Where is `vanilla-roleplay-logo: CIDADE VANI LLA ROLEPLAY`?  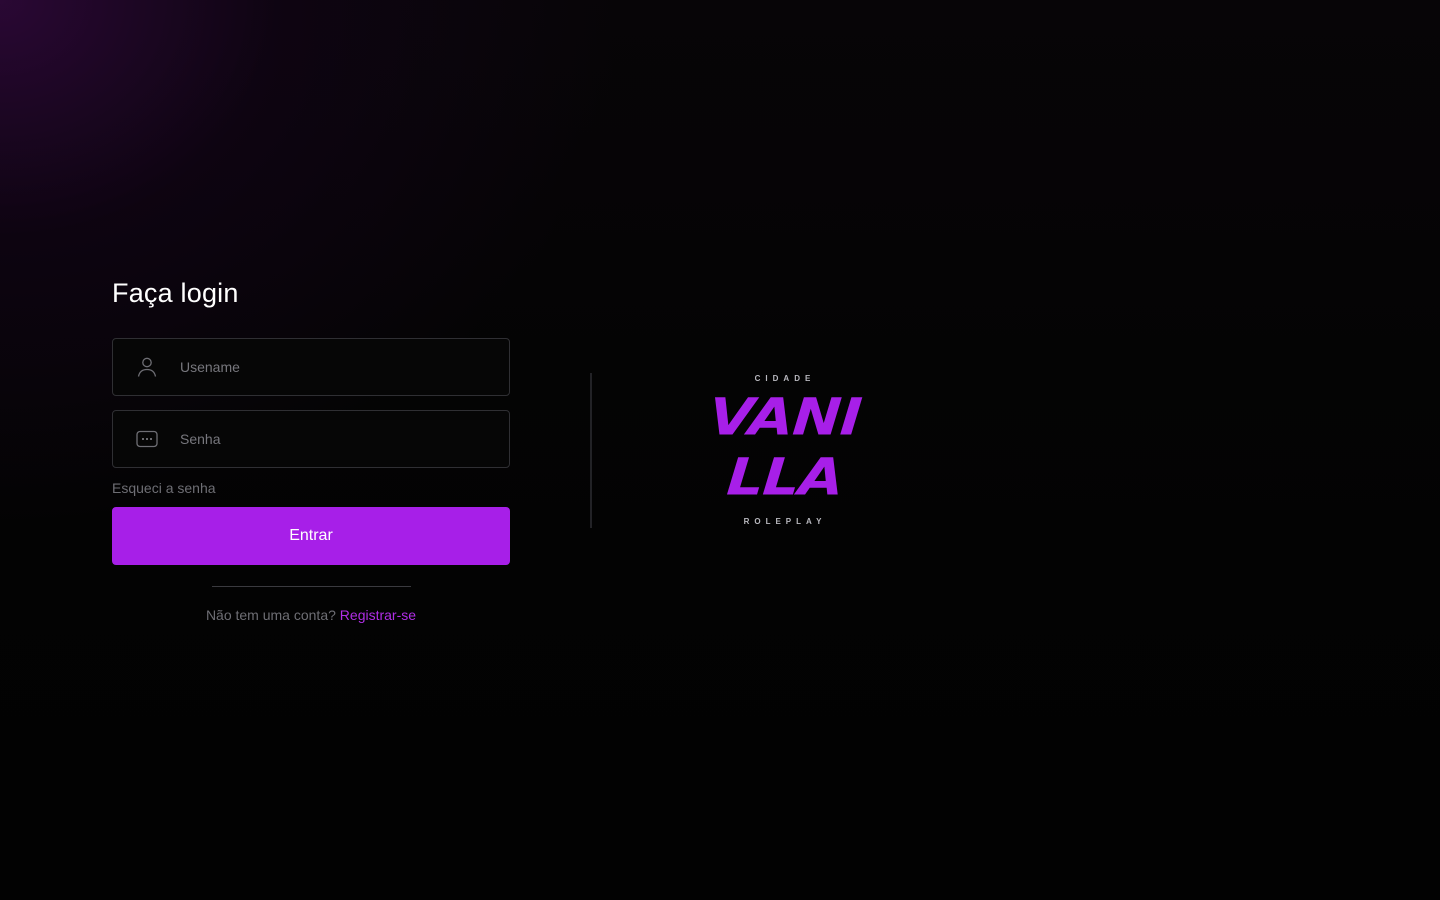 vanilla-roleplay-logo: CIDADE VANI LLA ROLEPLAY is located at coordinates (785, 450).